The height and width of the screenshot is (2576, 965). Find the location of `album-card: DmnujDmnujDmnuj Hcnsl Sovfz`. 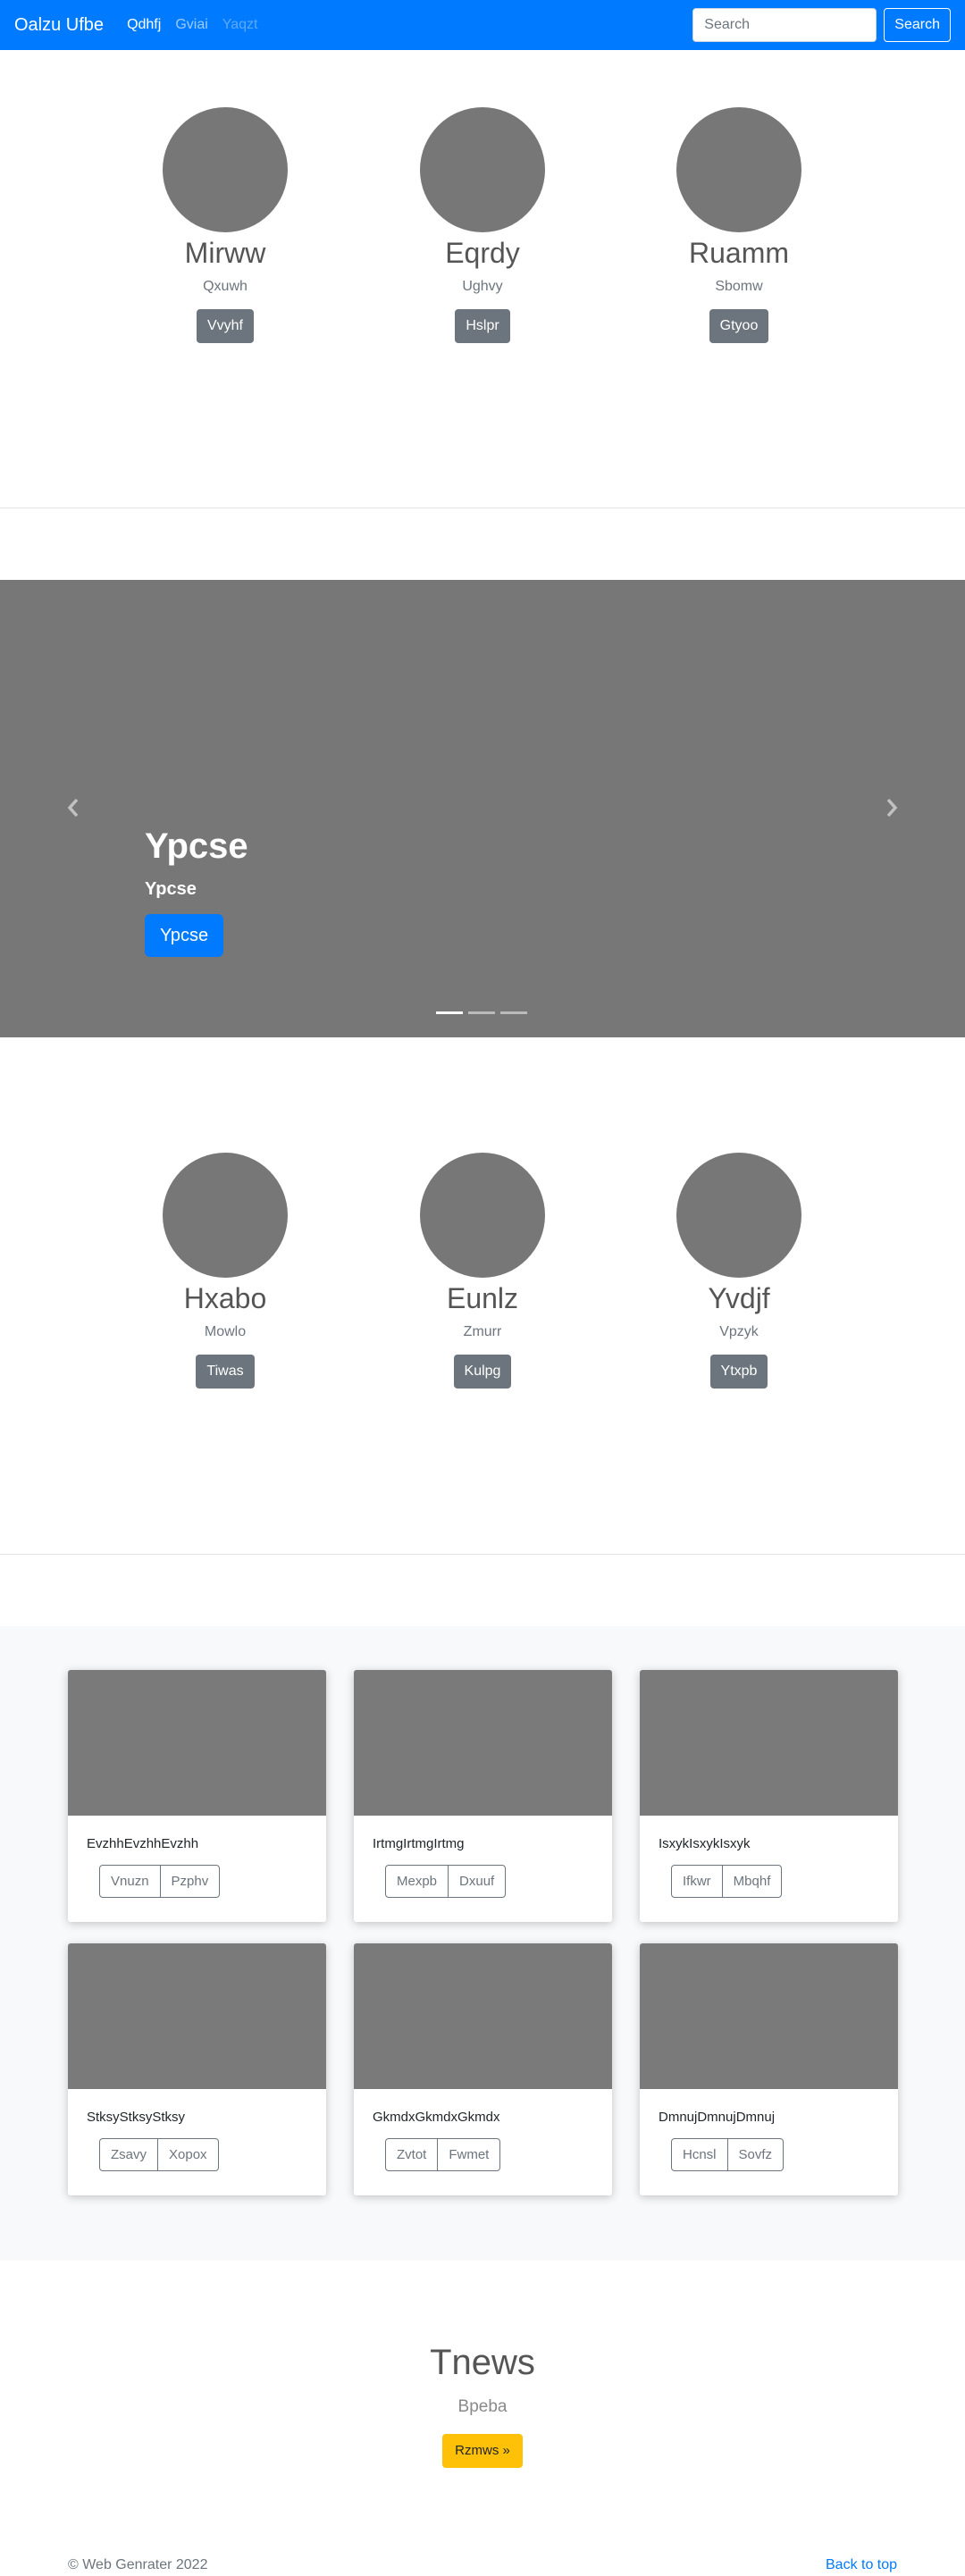

album-card: DmnujDmnujDmnuj Hcnsl Sovfz is located at coordinates (769, 2069).